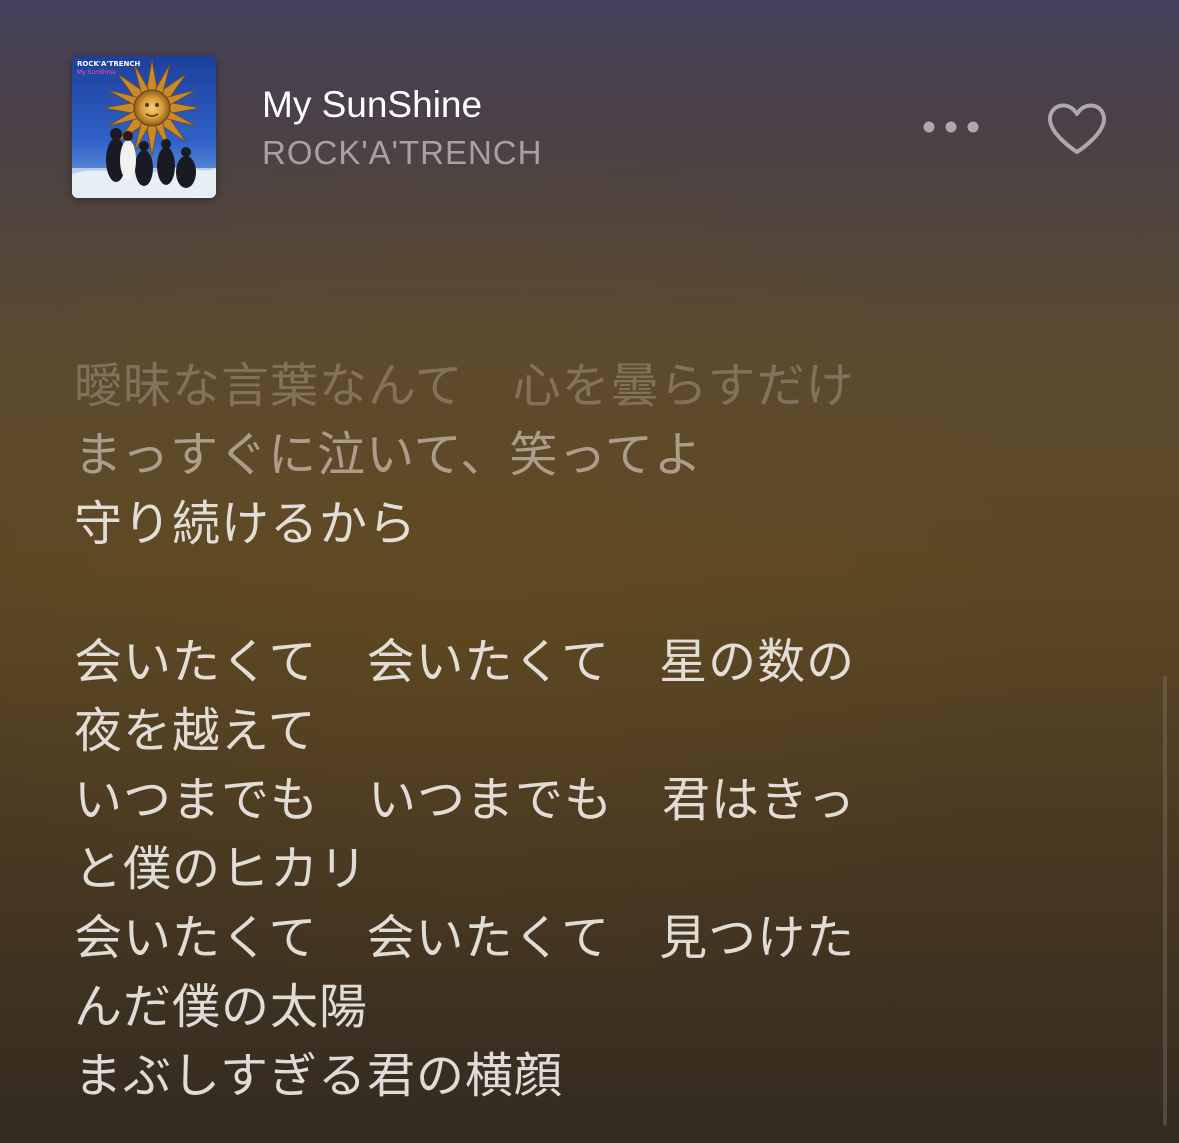 The image size is (1179, 1143). I want to click on track-title: My SunShine, so click(372, 104).